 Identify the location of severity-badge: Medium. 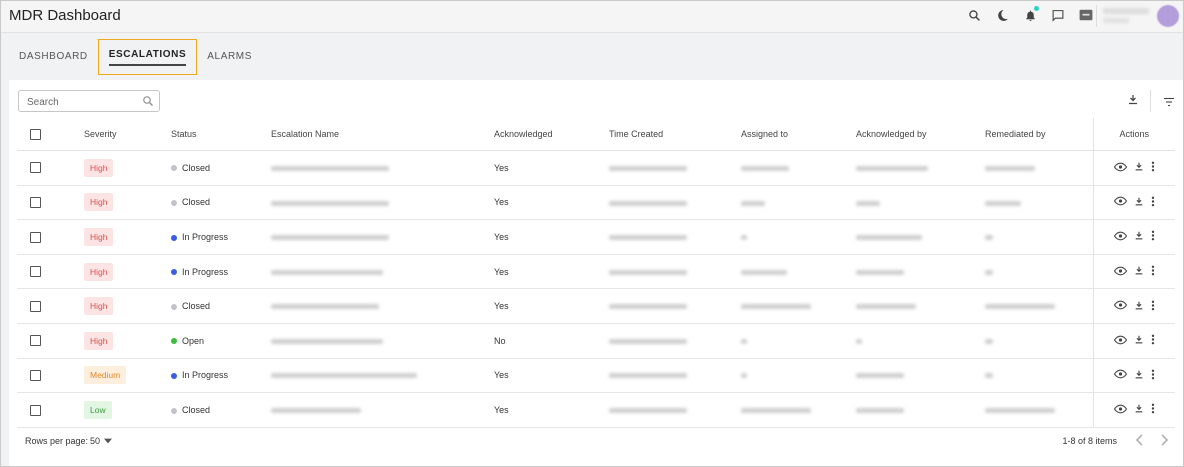
(105, 375).